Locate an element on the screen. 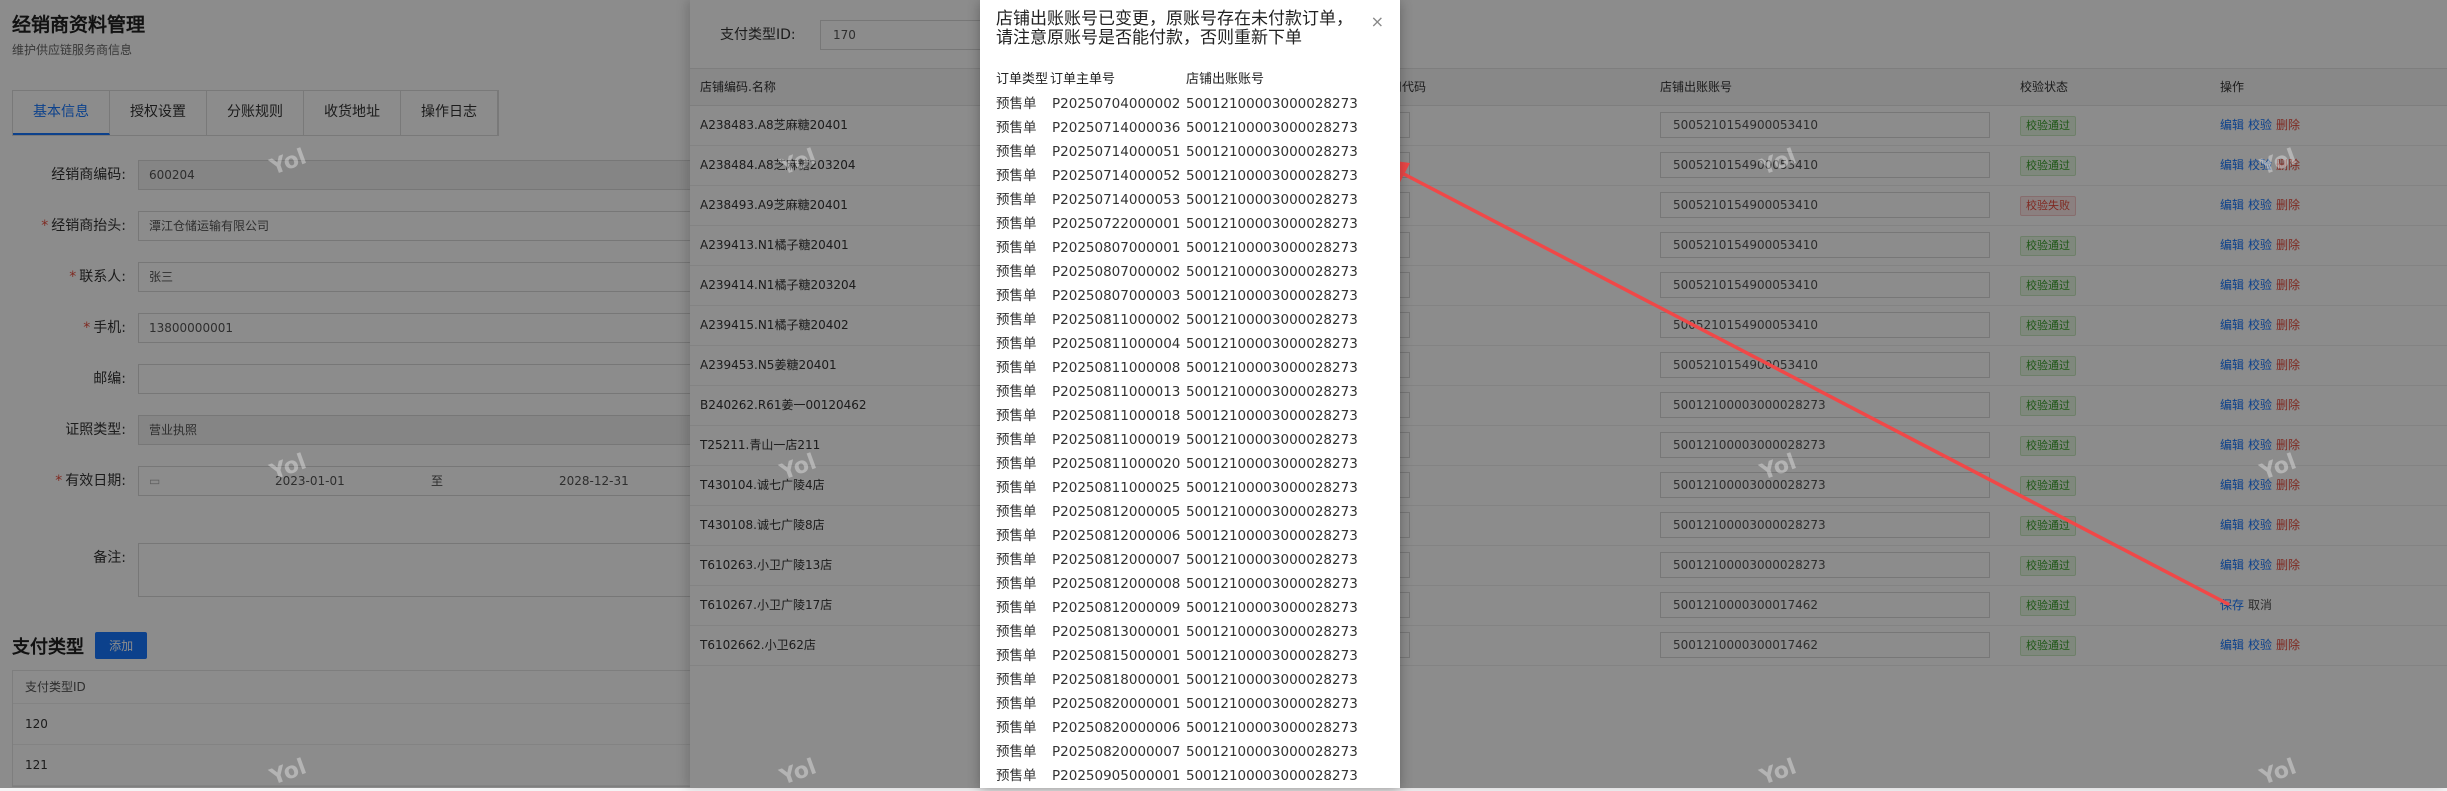 The height and width of the screenshot is (791, 2447). order-no-cell: P20250811000018 is located at coordinates (1116, 416).